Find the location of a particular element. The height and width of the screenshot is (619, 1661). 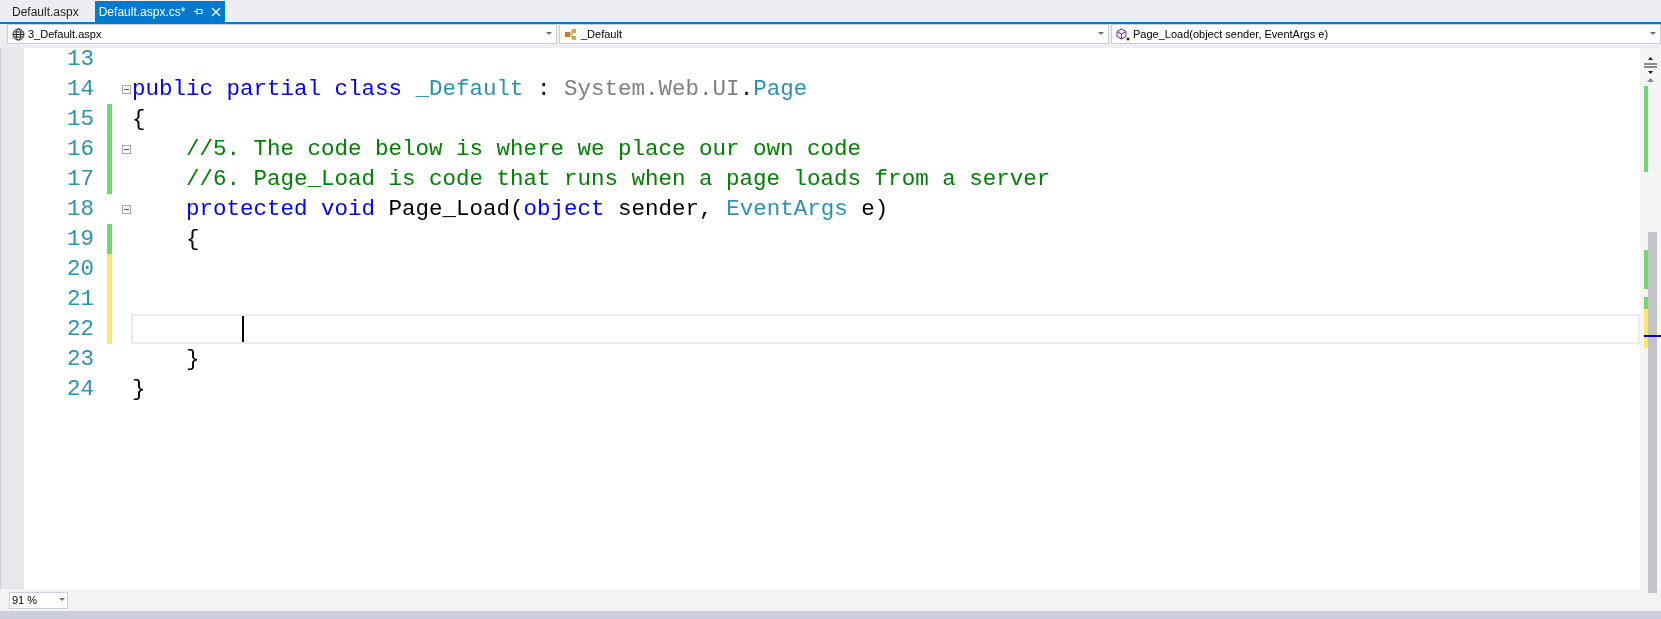

document-tab: Default.aspx is located at coordinates (45, 11).